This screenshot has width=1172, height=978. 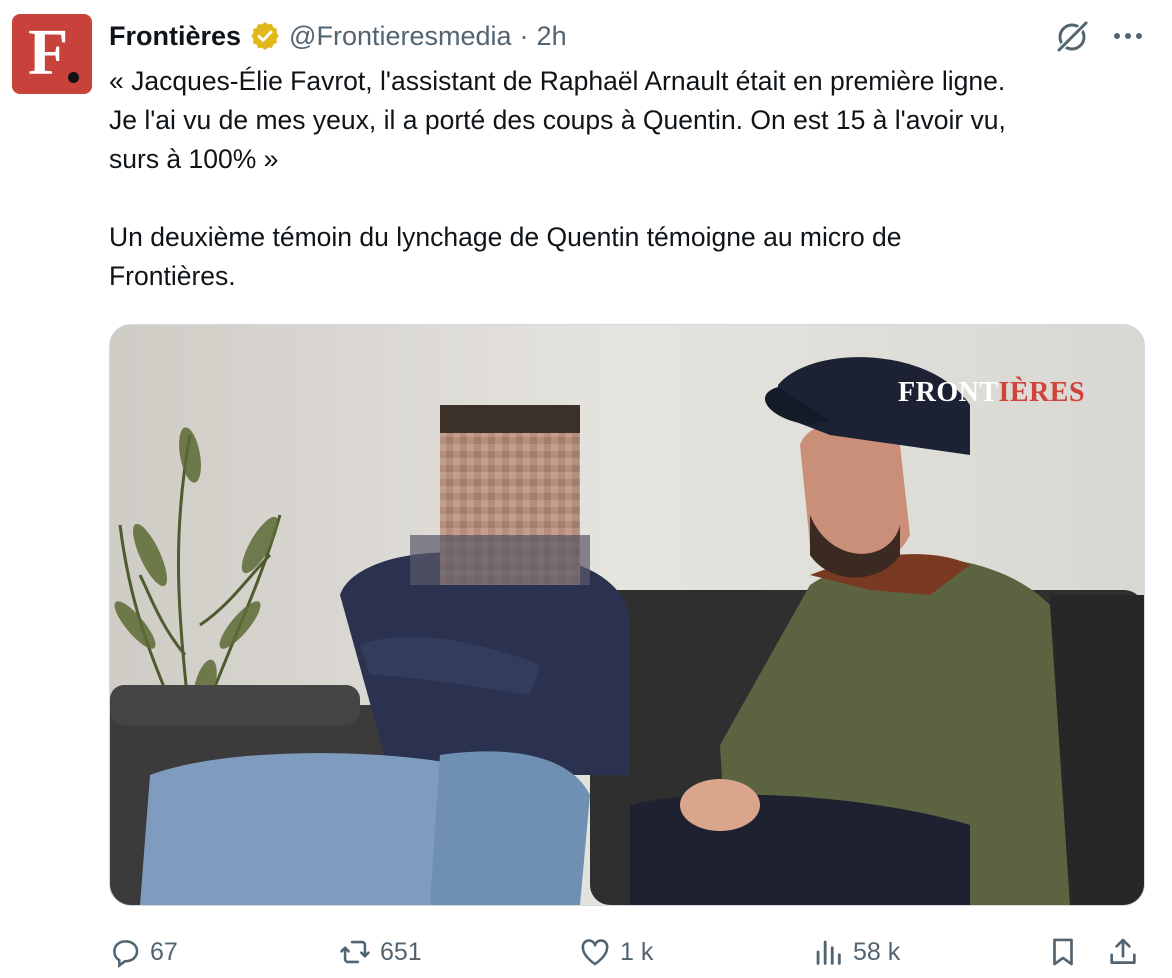 What do you see at coordinates (401, 951) in the screenshot?
I see `retweet-count: 651` at bounding box center [401, 951].